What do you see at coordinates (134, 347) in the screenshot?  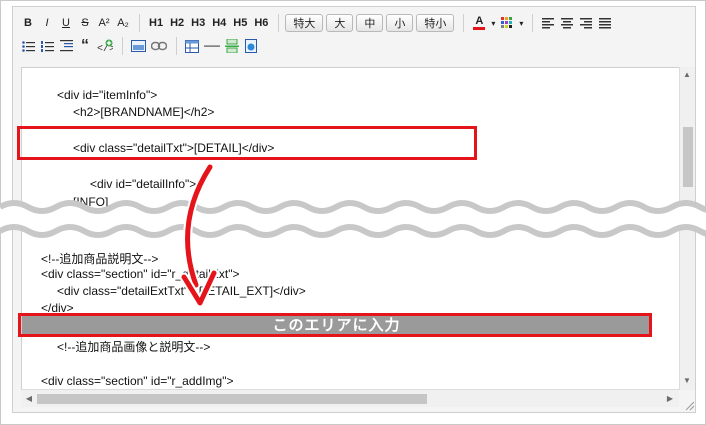 I see `code-line: <!--追加商品画像と説明文-->` at bounding box center [134, 347].